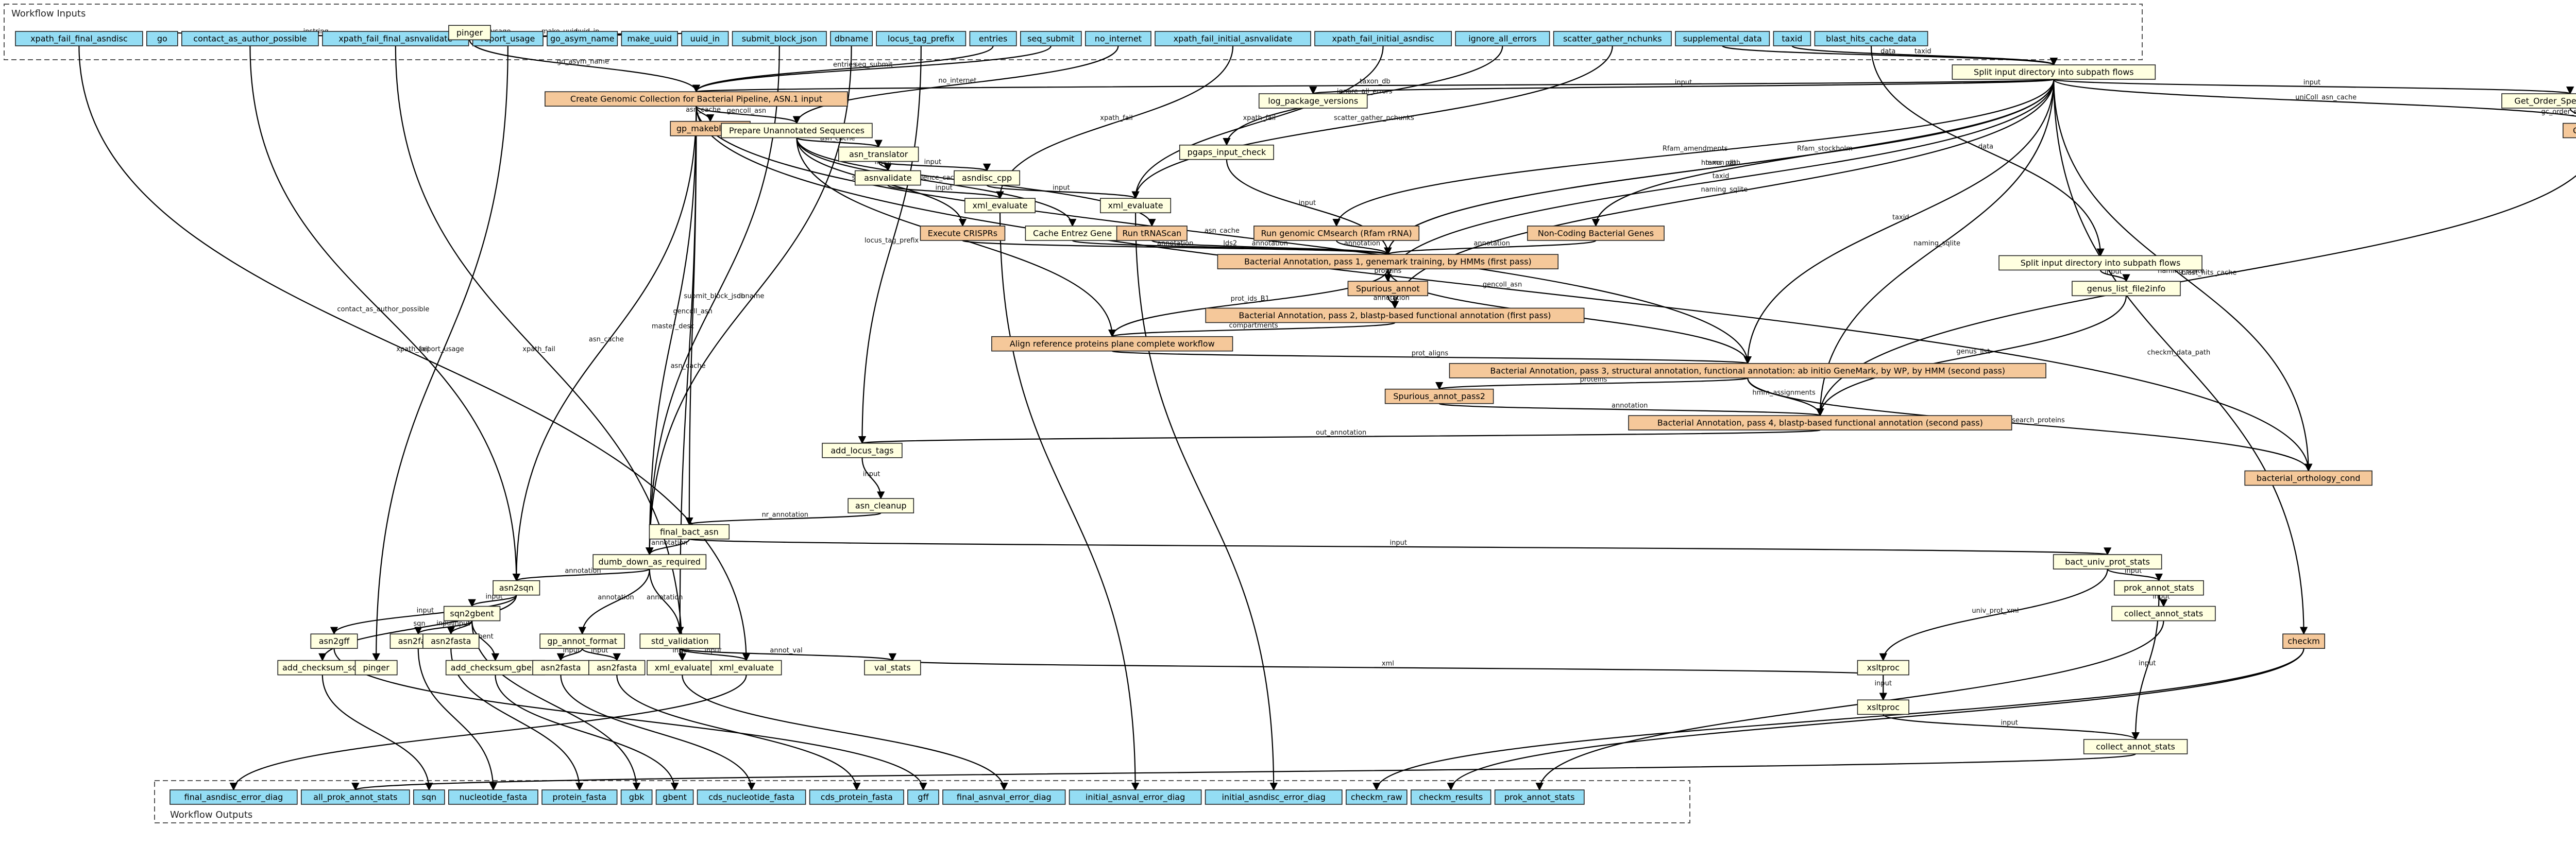  What do you see at coordinates (1377, 797) in the screenshot?
I see `node-out-checkm-raw: checkm_raw` at bounding box center [1377, 797].